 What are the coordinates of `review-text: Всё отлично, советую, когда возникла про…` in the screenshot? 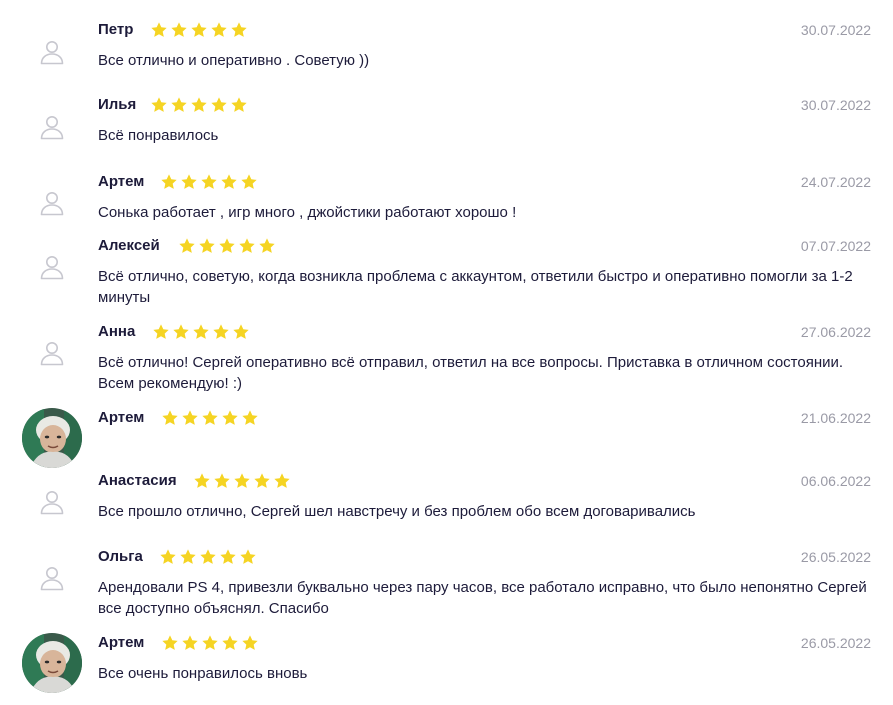 It's located at (475, 287).